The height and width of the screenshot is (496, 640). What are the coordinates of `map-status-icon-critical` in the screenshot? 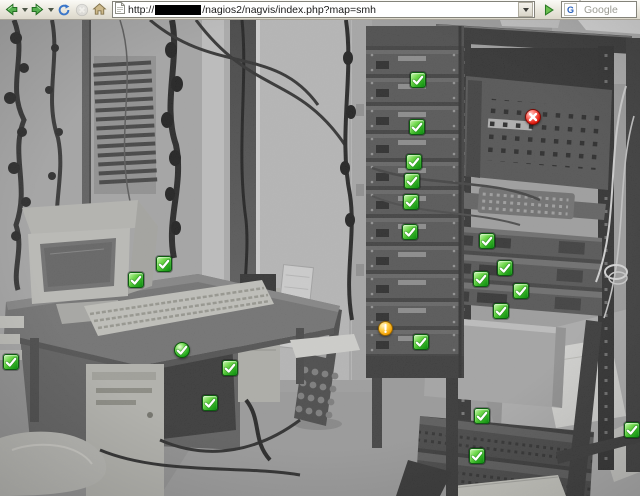 It's located at (533, 117).